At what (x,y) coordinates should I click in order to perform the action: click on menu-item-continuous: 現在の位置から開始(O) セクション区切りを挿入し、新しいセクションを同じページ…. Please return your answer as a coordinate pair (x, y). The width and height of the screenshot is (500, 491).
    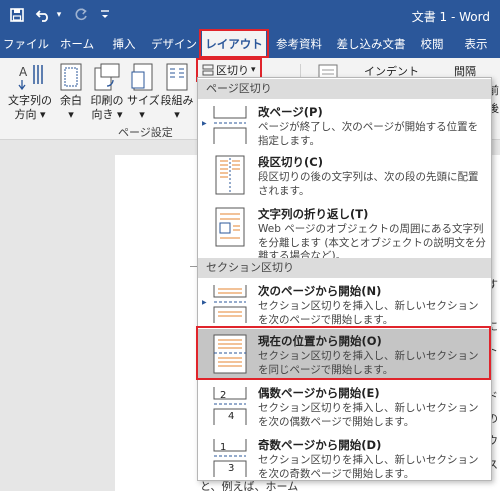
    Looking at the image, I should click on (344, 354).